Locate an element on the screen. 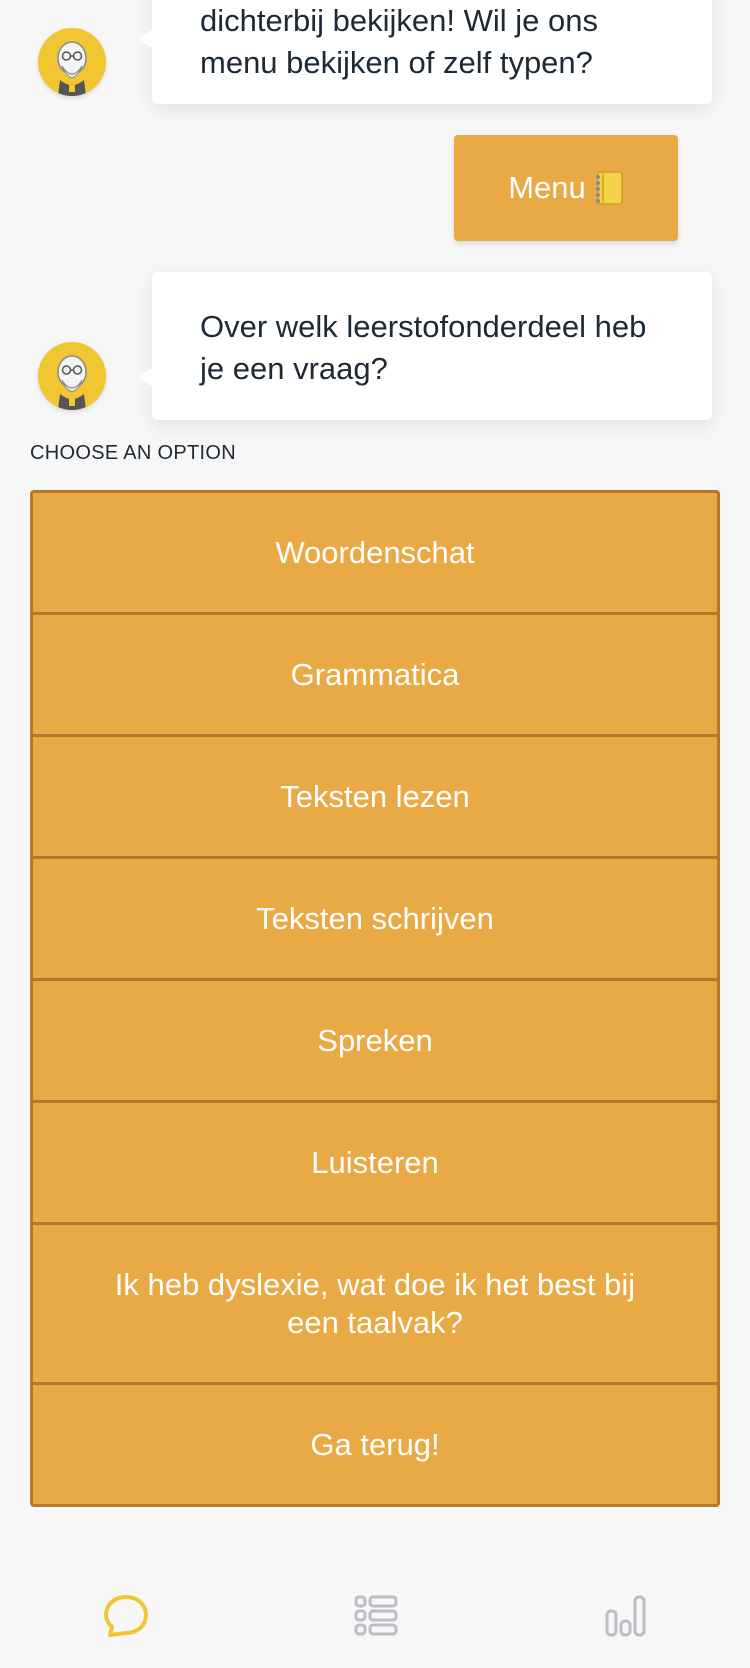  option-button-teksten-schrijven: Teksten schrijven is located at coordinates (375, 920).